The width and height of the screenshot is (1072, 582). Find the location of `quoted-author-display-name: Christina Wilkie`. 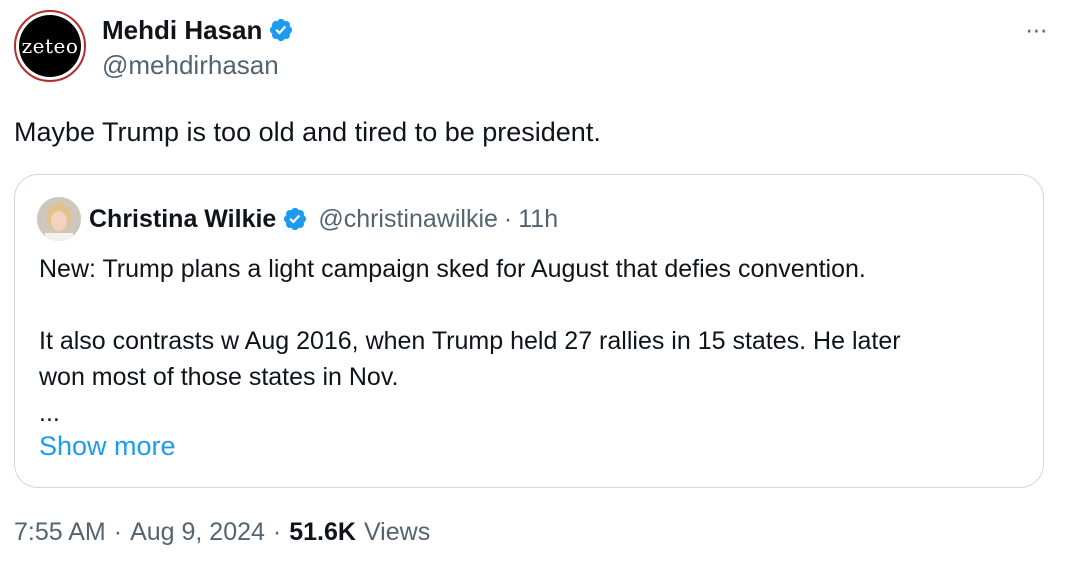

quoted-author-display-name: Christina Wilkie is located at coordinates (182, 219).